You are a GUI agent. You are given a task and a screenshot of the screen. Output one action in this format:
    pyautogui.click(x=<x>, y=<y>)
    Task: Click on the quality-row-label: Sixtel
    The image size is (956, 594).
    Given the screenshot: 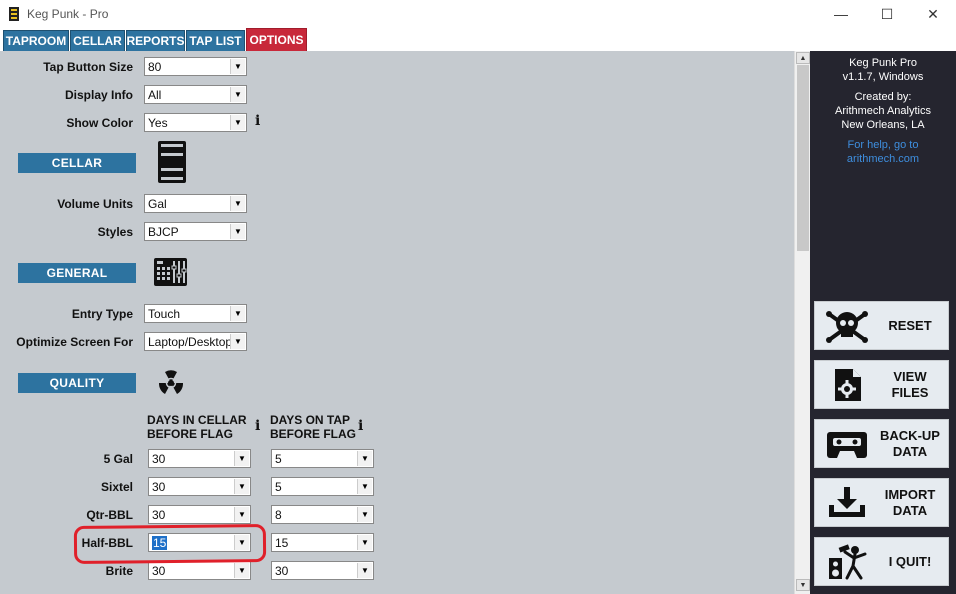 What is the action you would take?
    pyautogui.click(x=116, y=487)
    